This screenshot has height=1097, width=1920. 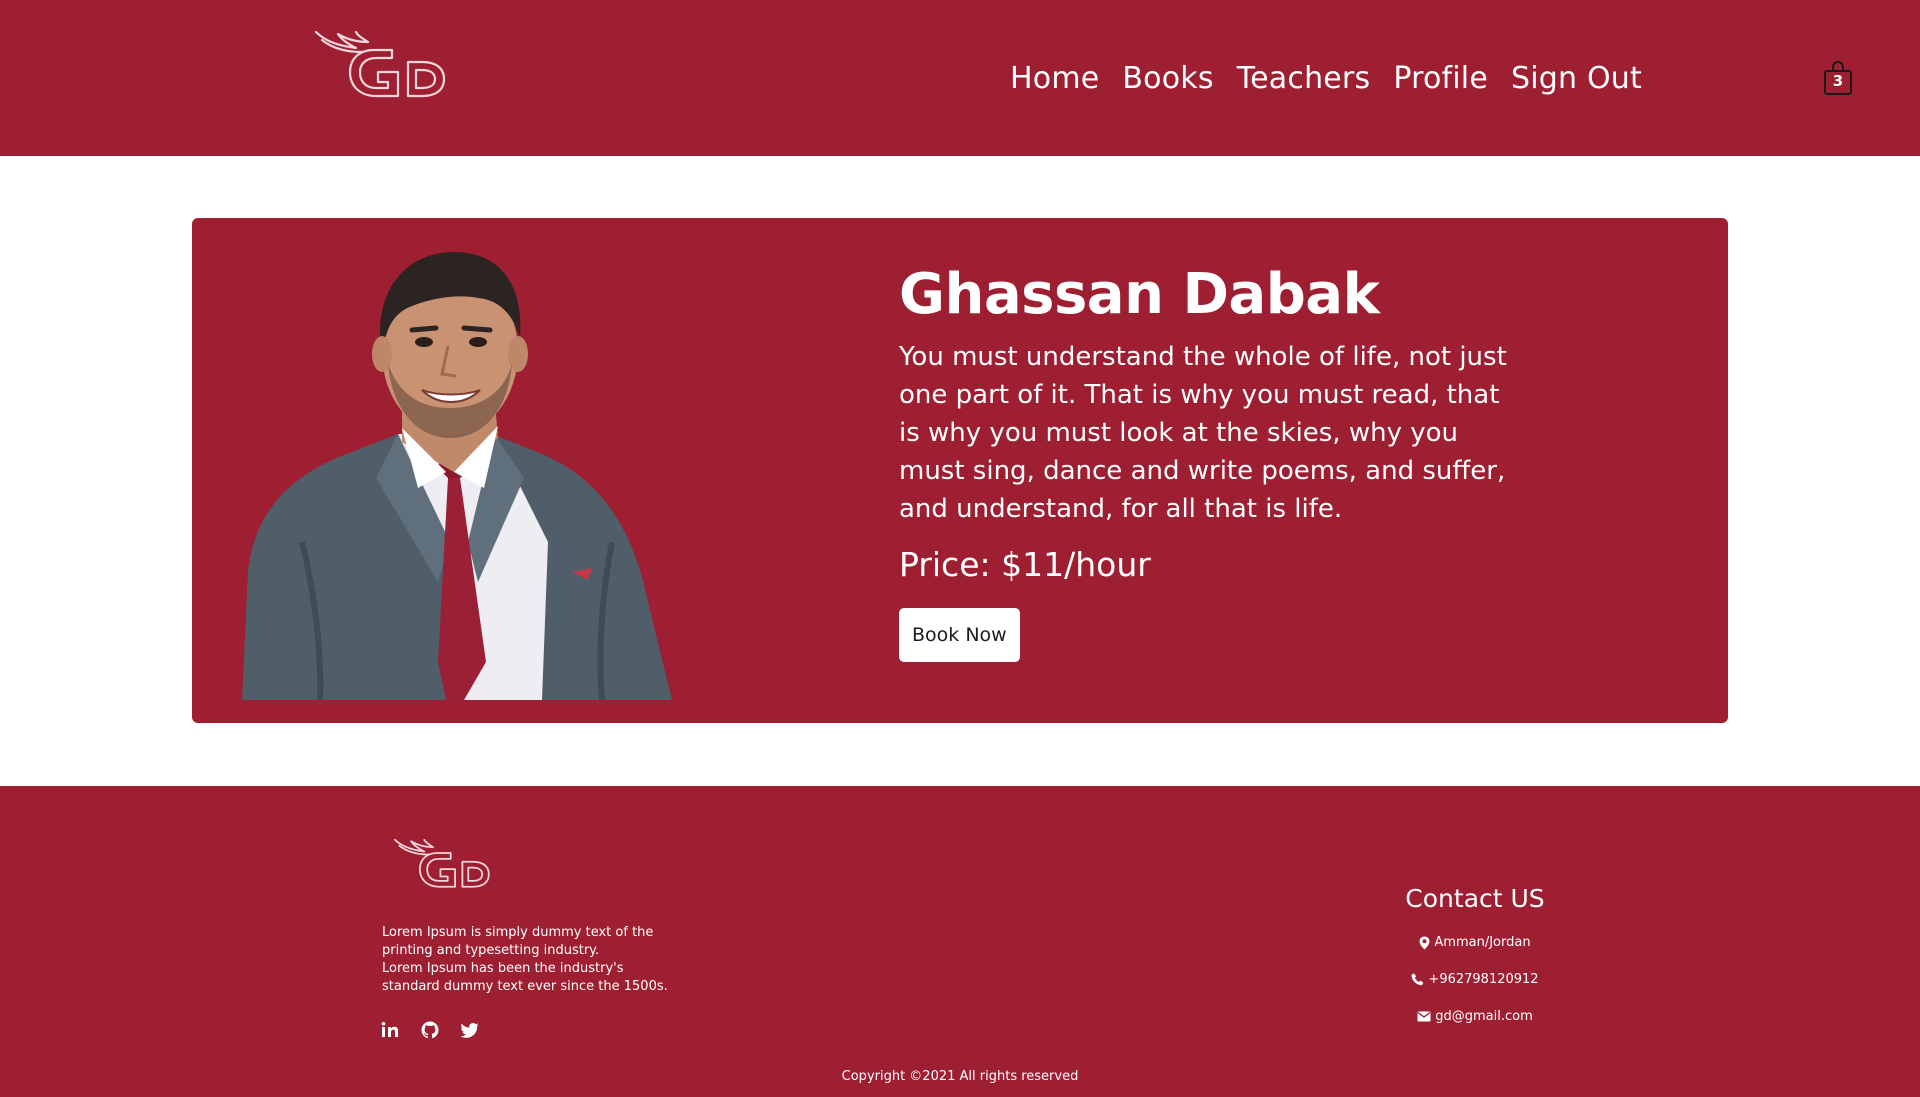 I want to click on contact-location: Amman/Jordan, so click(x=1475, y=942).